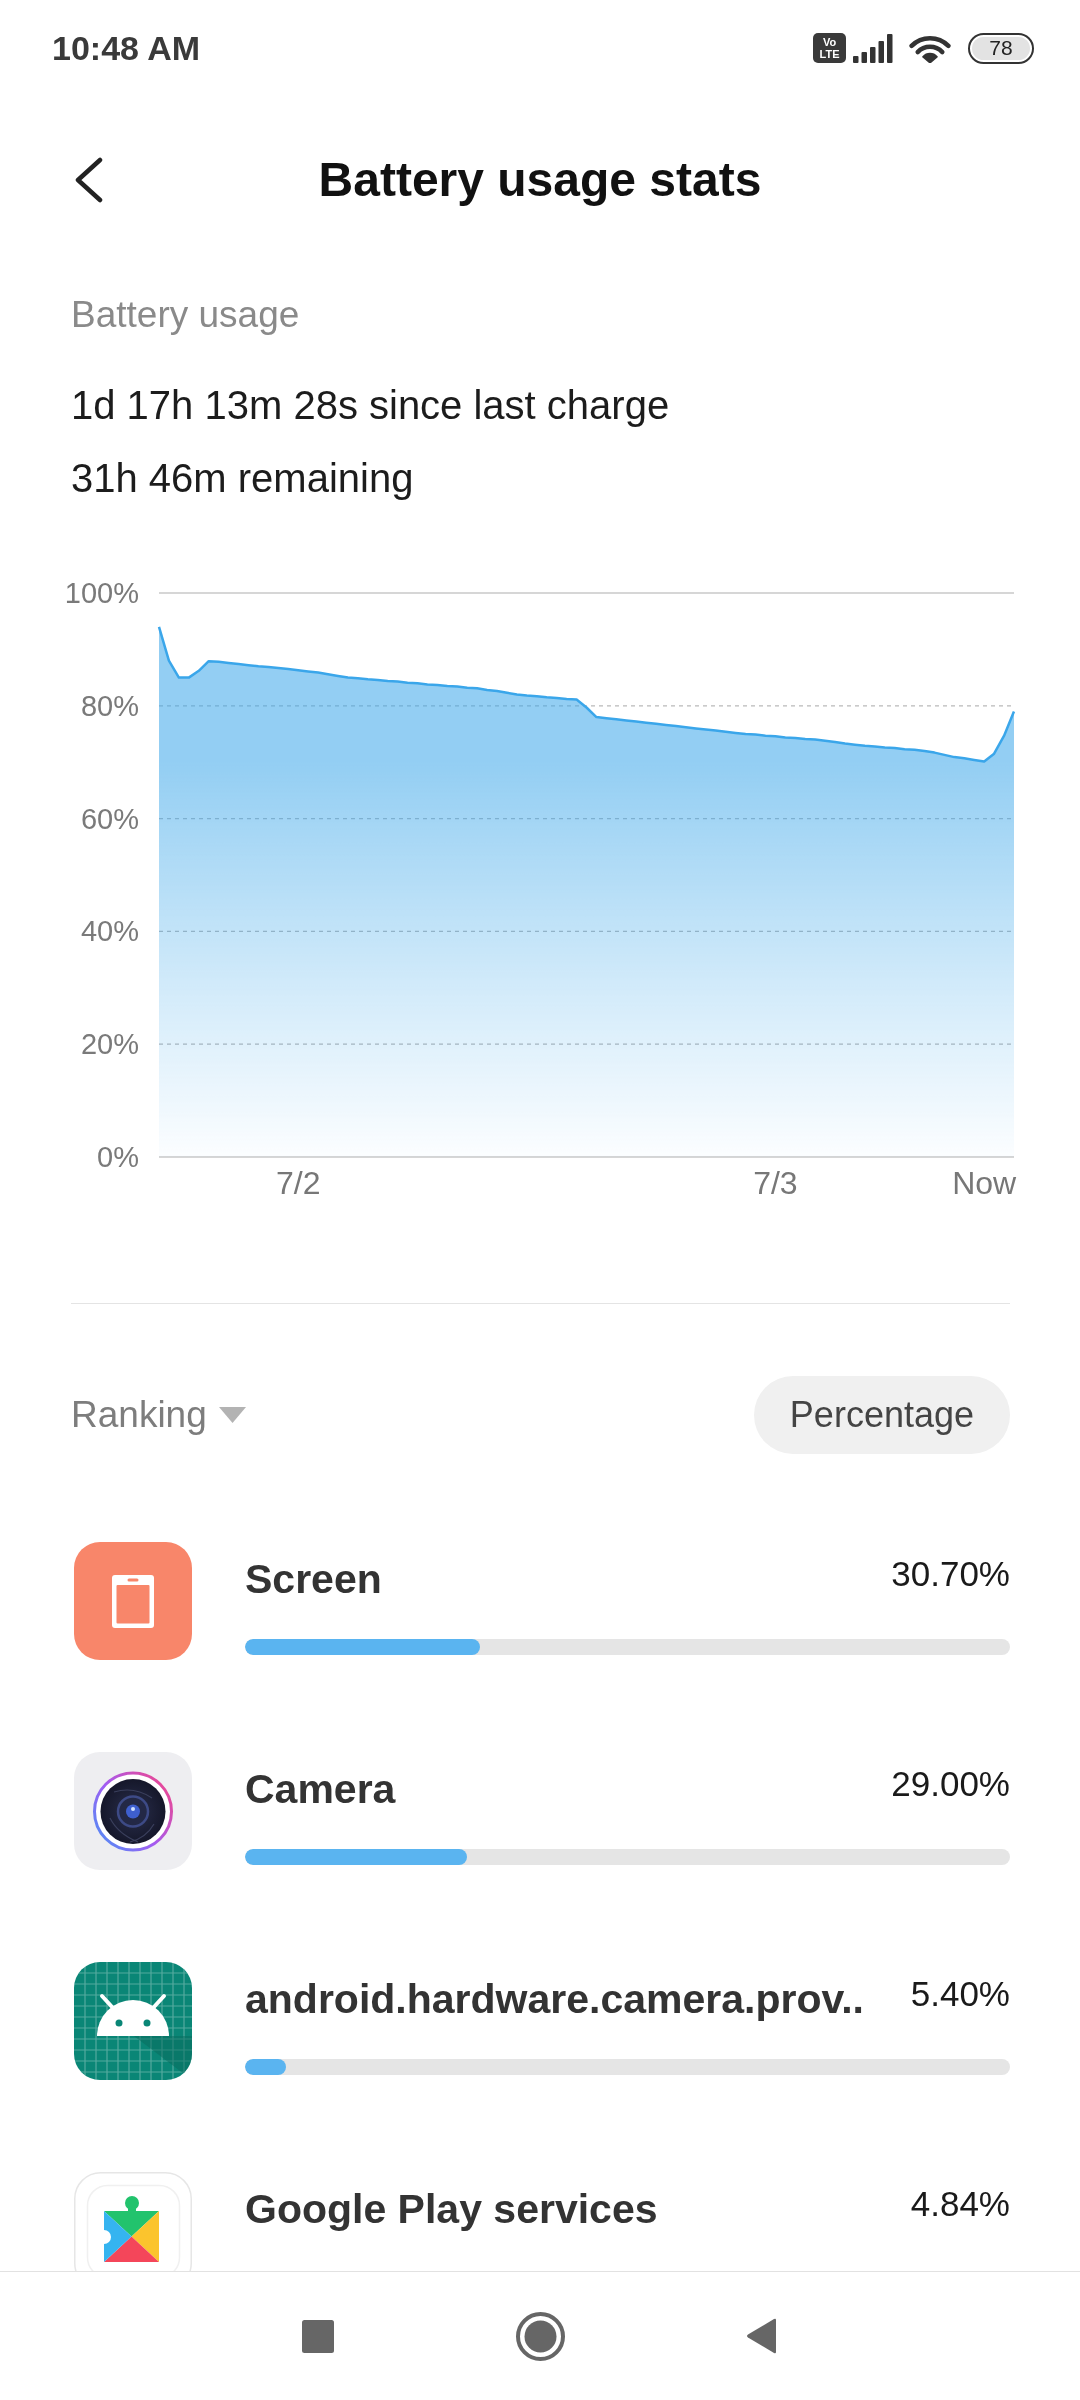  I want to click on recents-icon, so click(318, 2336).